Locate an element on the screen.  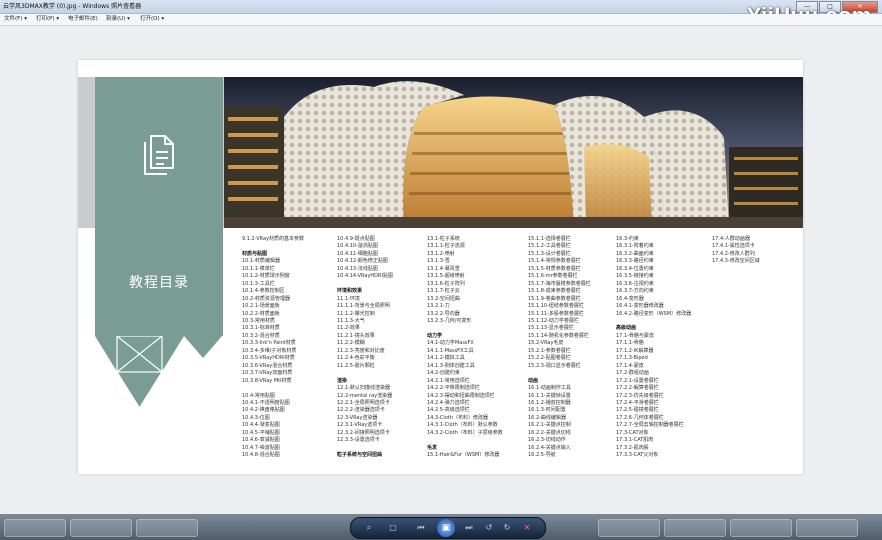
toc-entry: 10.4.10-漩涡贴图 is located at coordinates (357, 246).